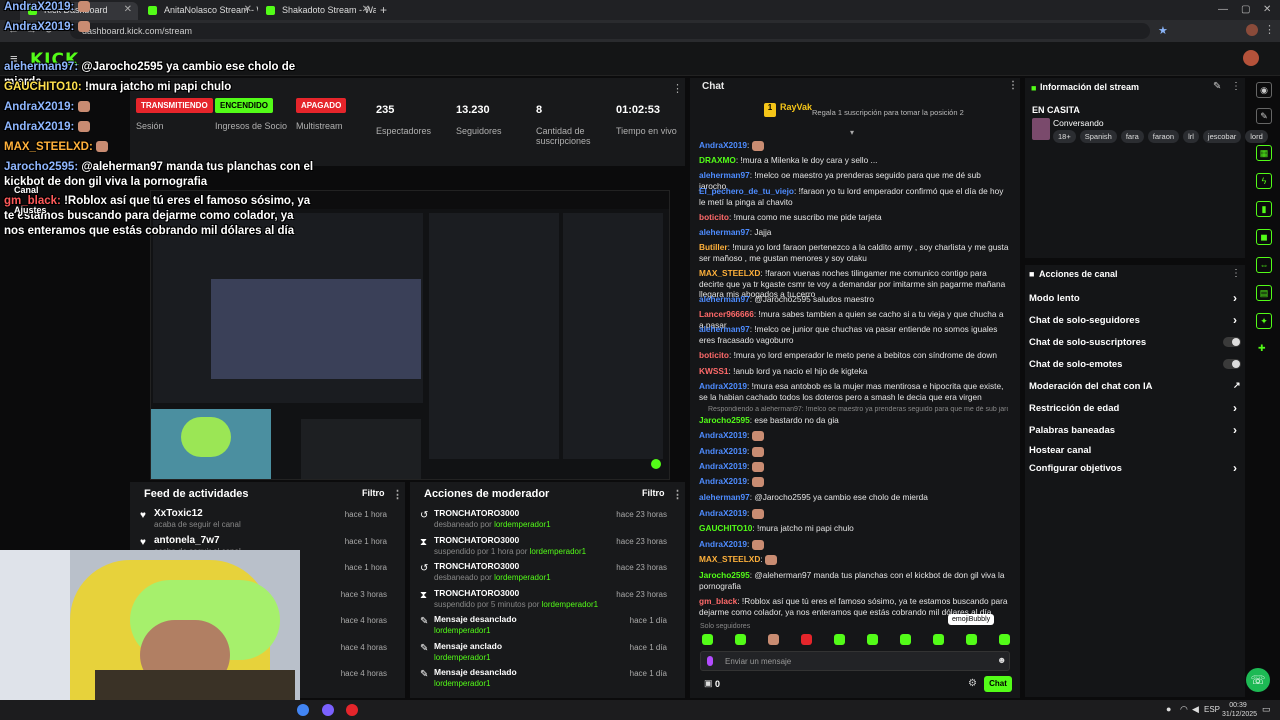  Describe the element at coordinates (1064, 136) in the screenshot. I see `stream-tag: 18+` at that location.